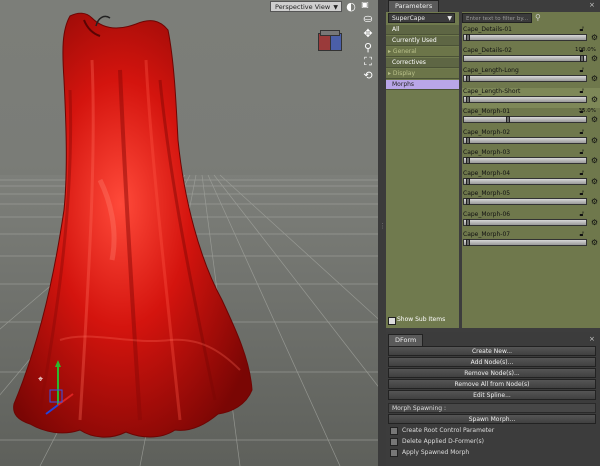 The image size is (600, 466). Describe the element at coordinates (422, 52) in the screenshot. I see `category-general: ▸ General` at that location.